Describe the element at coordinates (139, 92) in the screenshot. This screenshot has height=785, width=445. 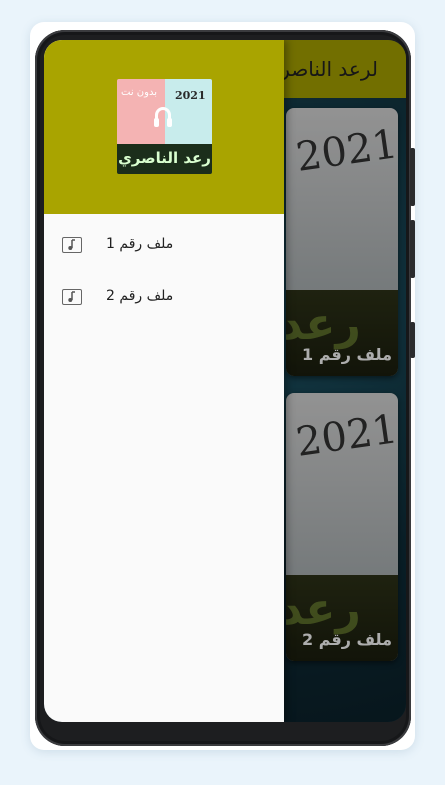
I see `logo-subtitle: بدون نت` at that location.